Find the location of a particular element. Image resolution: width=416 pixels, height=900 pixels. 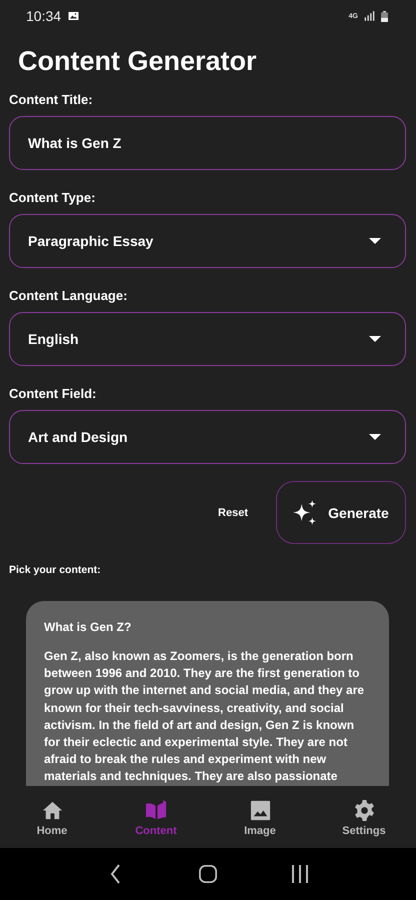

book-icon is located at coordinates (156, 810).